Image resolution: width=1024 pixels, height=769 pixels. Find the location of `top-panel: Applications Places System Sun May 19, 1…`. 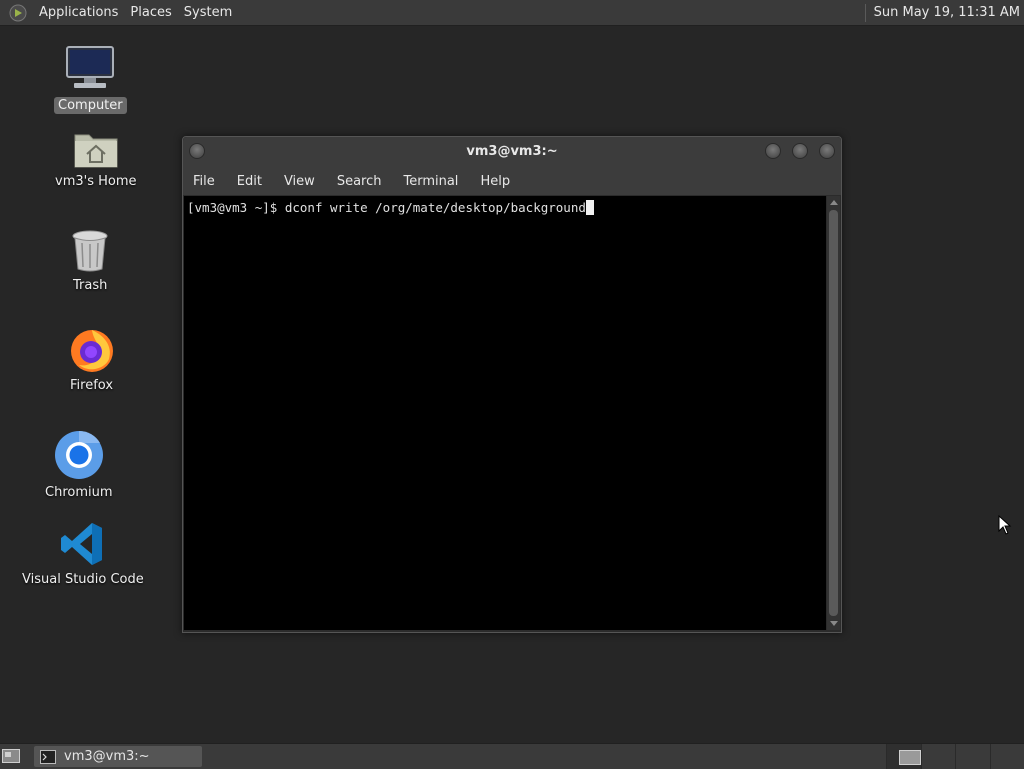

top-panel: Applications Places System Sun May 19, 1… is located at coordinates (512, 13).